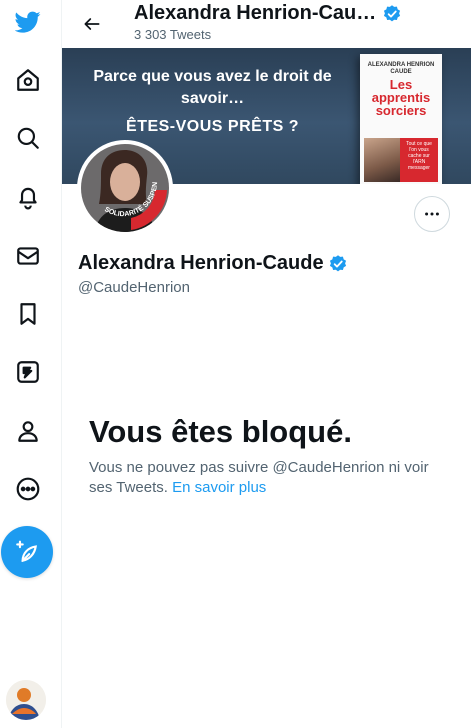 The image size is (471, 728). I want to click on arrow-left-icon, so click(92, 24).